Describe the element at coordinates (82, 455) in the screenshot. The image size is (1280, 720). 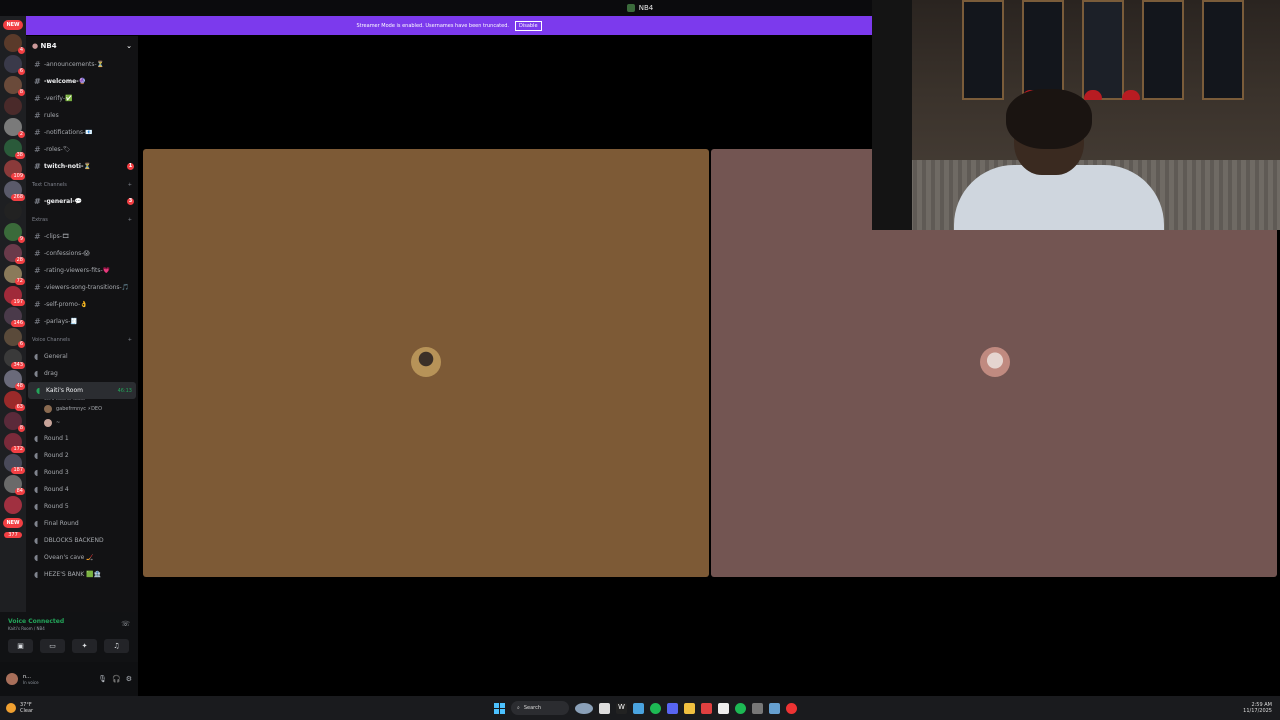
I see `voice-channel-1: ◖ Round 2` at that location.